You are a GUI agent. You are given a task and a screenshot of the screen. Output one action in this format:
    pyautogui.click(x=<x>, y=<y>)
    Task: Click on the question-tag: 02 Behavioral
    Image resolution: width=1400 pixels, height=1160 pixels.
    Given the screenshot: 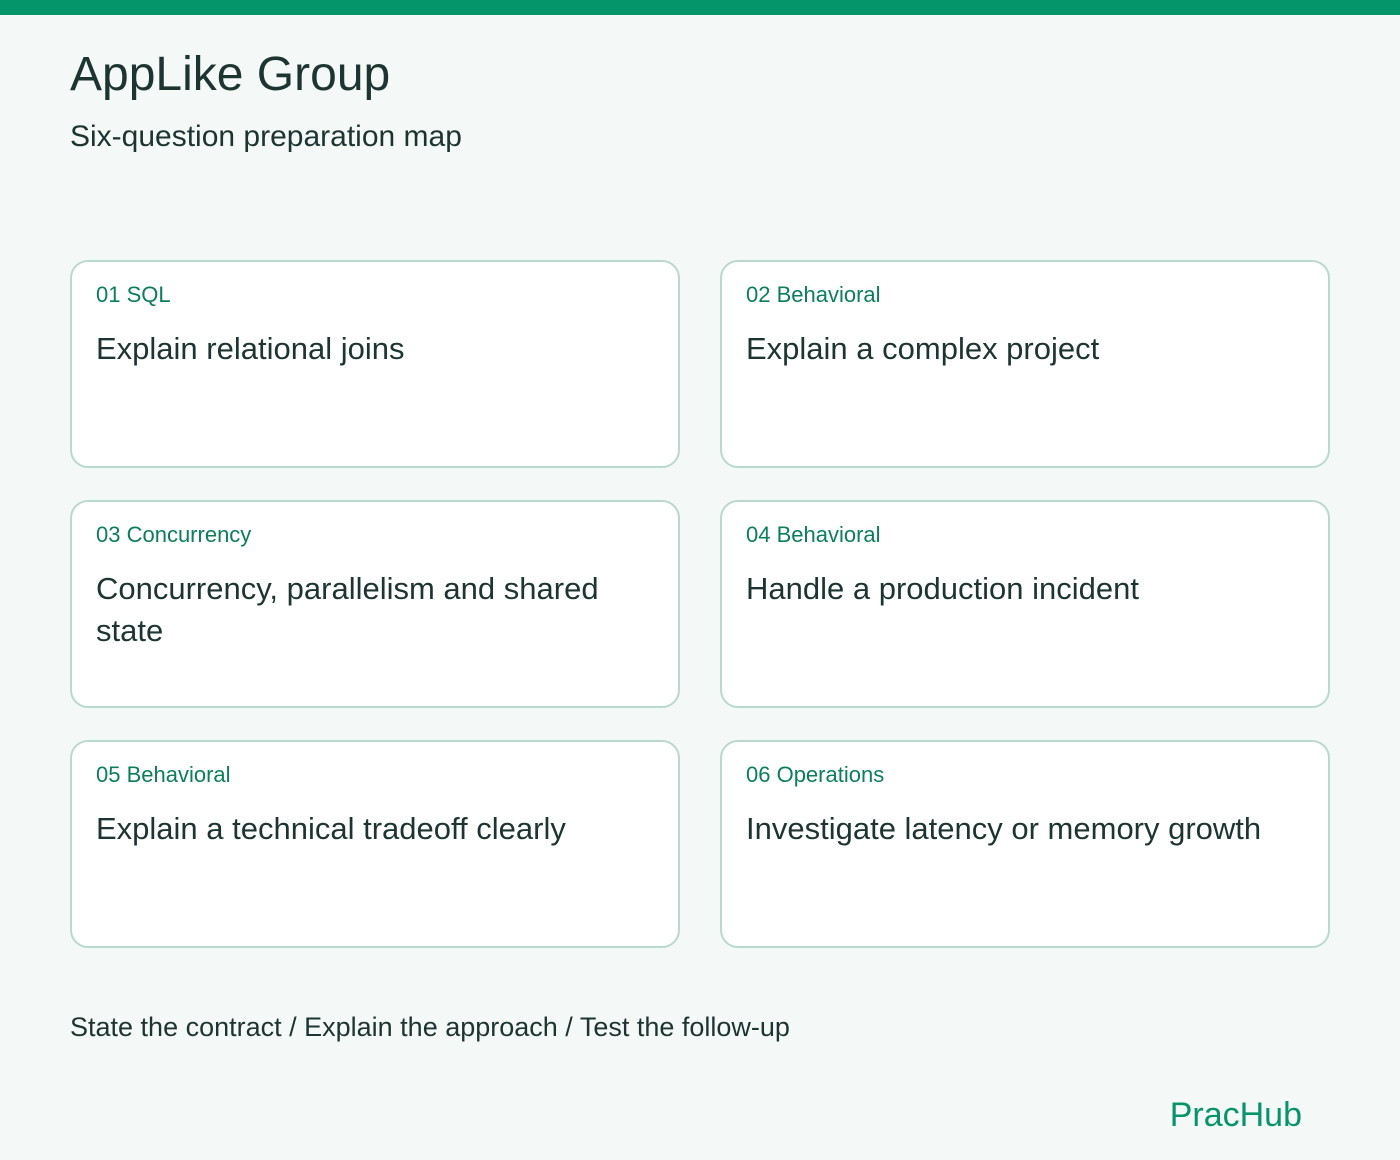 What is the action you would take?
    pyautogui.click(x=813, y=294)
    